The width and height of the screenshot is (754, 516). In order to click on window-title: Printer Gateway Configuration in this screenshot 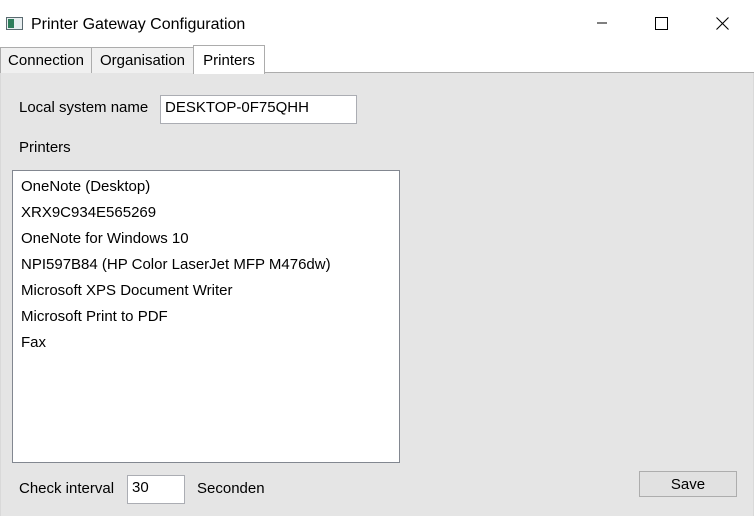, I will do `click(138, 24)`.